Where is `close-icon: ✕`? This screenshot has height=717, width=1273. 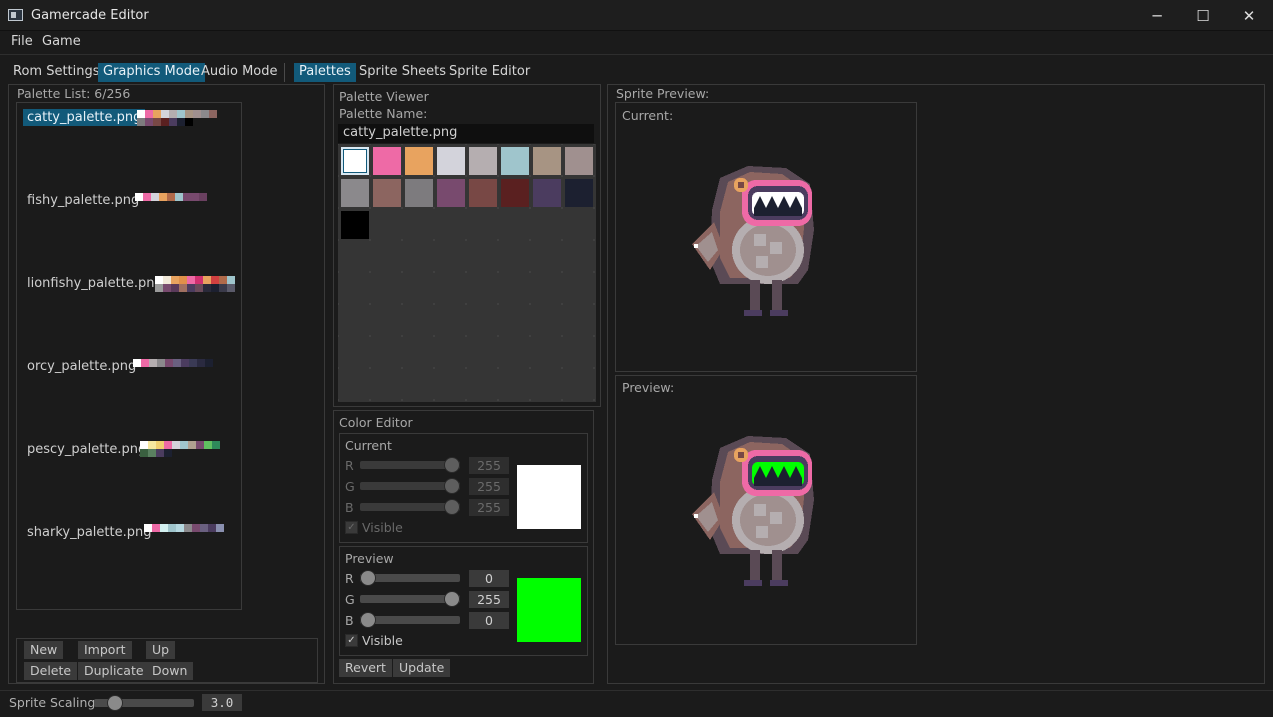
close-icon: ✕ is located at coordinates (1249, 15).